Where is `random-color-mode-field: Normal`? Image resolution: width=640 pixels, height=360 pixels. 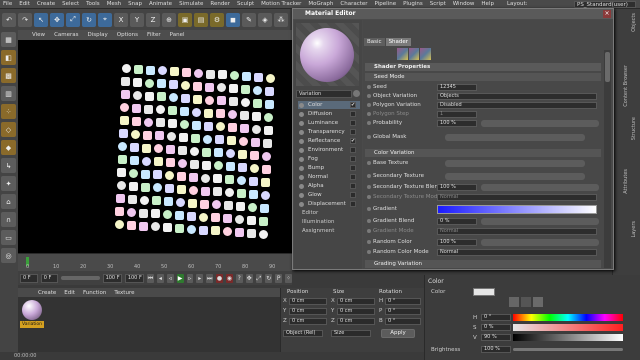 random-color-mode-field: Normal is located at coordinates (517, 252).